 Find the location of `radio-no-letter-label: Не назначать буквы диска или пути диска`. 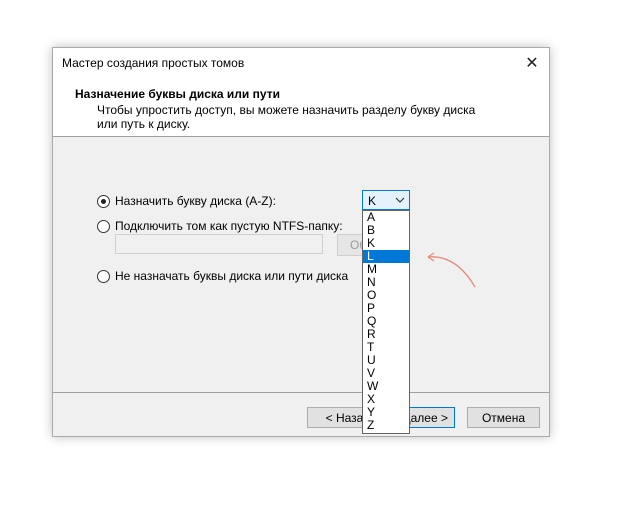

radio-no-letter-label: Не назначать буквы диска или пути диска is located at coordinates (232, 276).